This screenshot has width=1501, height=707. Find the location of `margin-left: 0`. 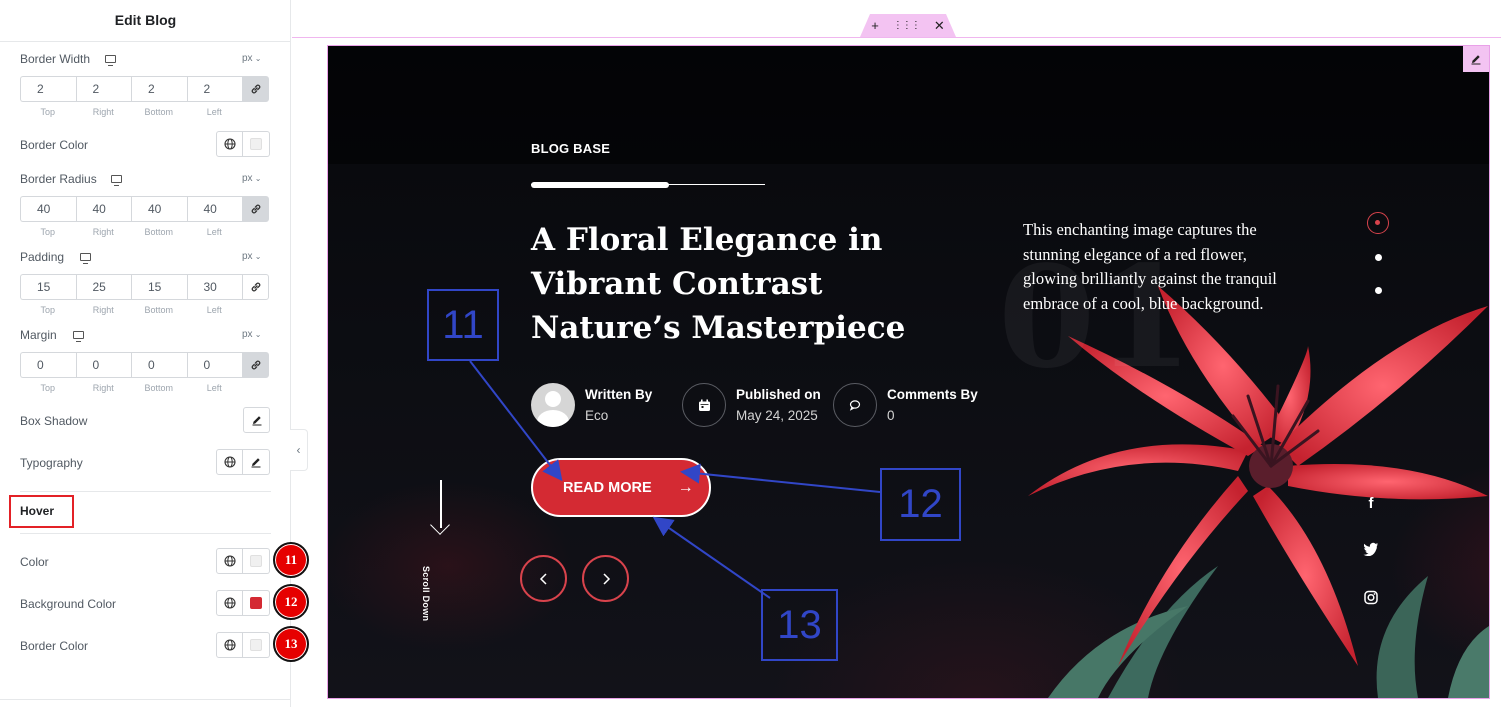

margin-left: 0 is located at coordinates (214, 365).